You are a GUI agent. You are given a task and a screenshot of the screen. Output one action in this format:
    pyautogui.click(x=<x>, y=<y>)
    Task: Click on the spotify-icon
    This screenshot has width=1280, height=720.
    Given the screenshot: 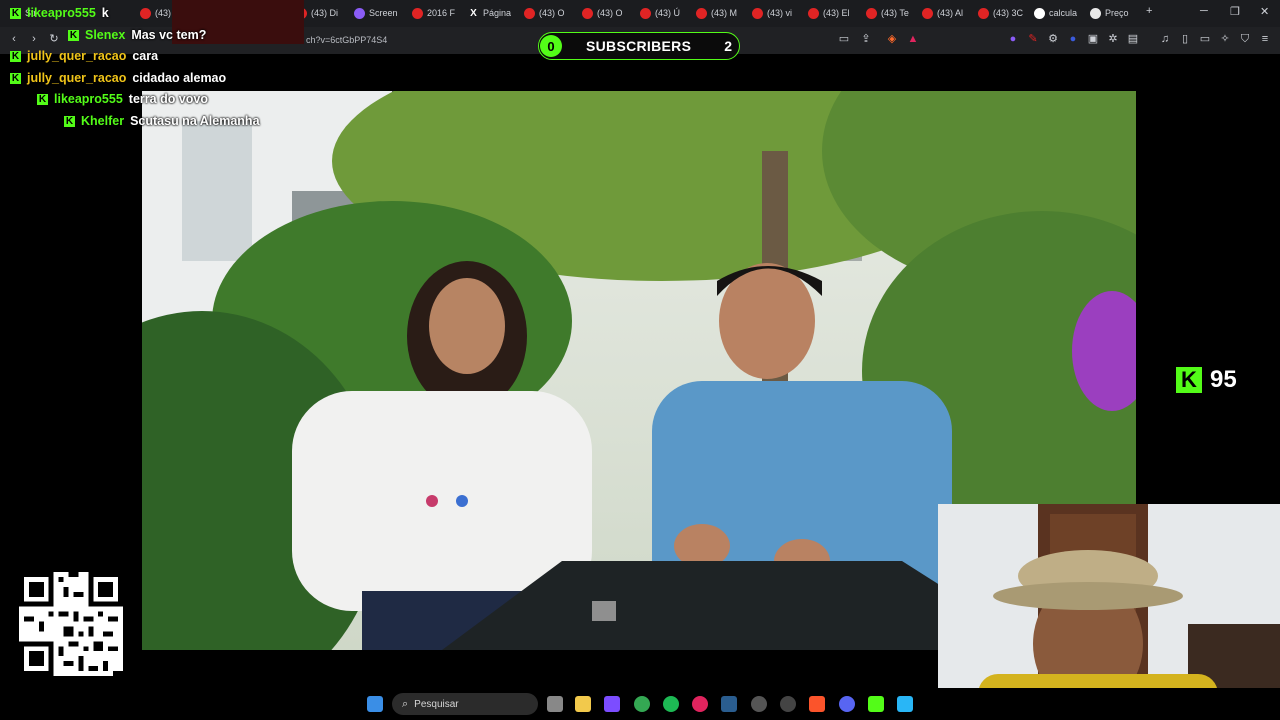 What is the action you would take?
    pyautogui.click(x=671, y=704)
    